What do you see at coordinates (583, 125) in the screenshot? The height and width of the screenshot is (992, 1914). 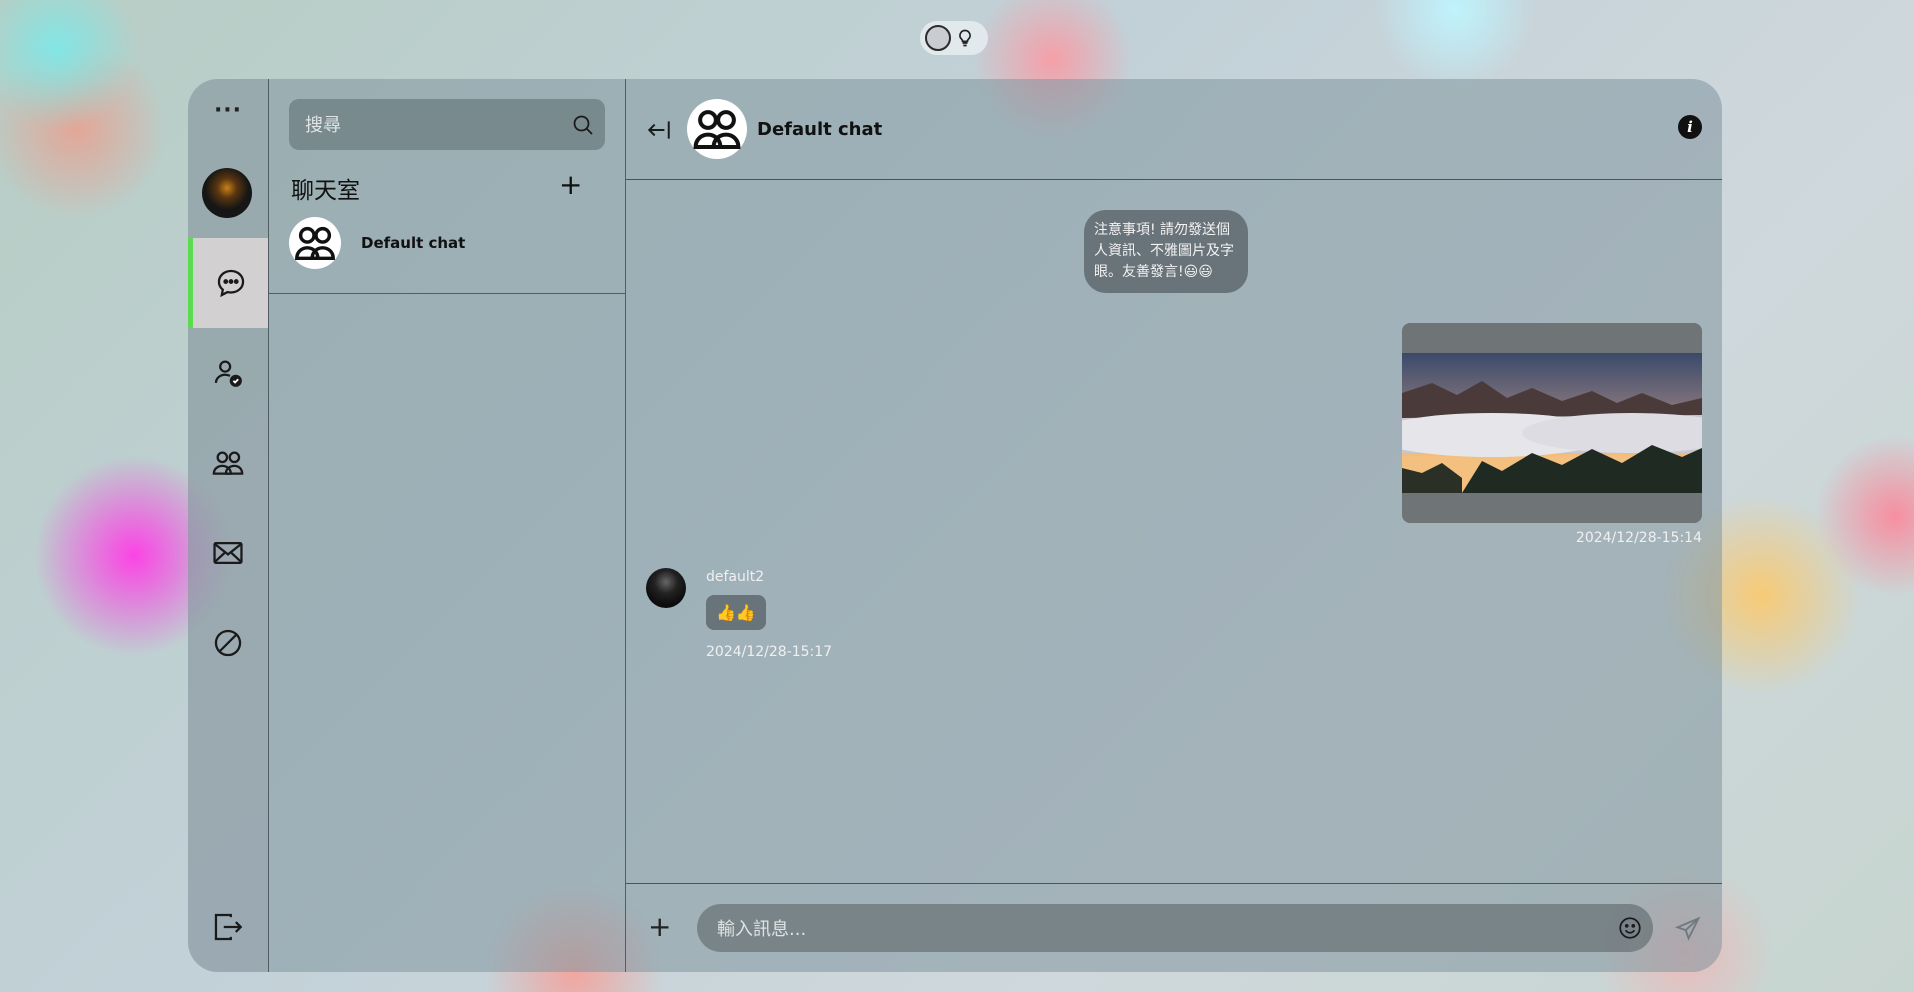 I see `search-icon` at bounding box center [583, 125].